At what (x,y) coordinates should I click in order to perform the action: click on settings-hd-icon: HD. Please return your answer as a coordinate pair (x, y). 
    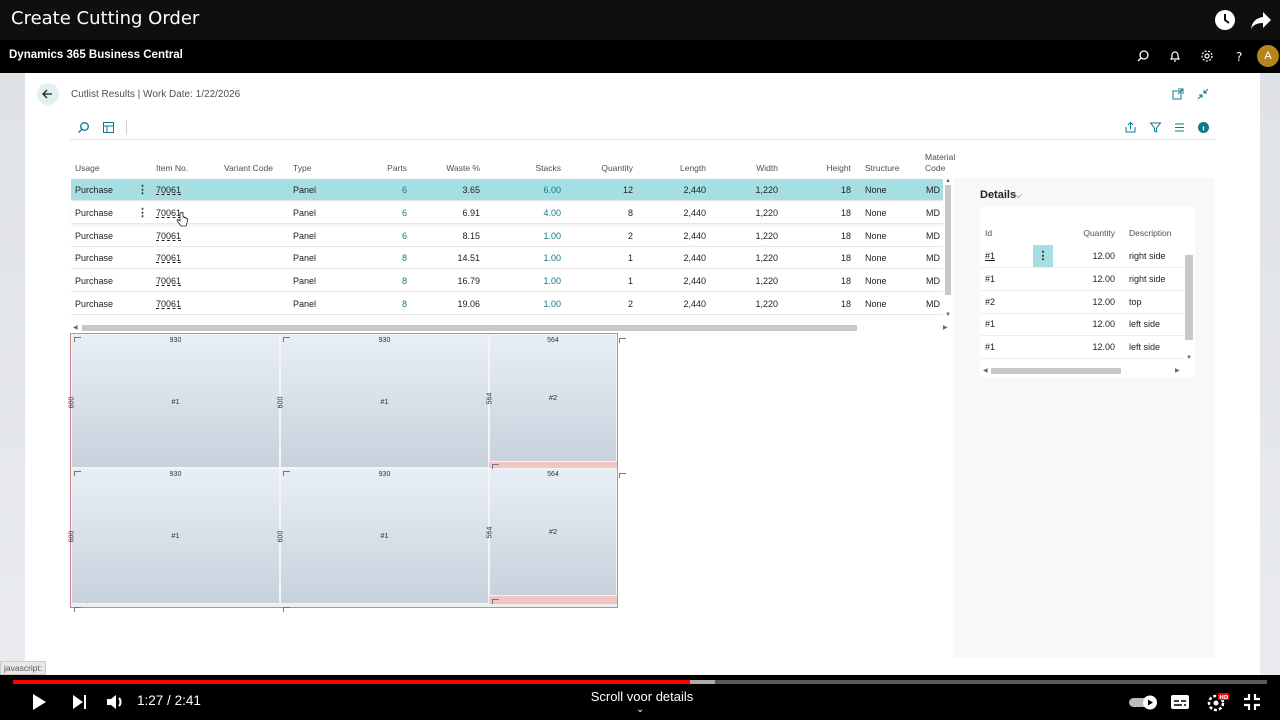
    Looking at the image, I should click on (1217, 702).